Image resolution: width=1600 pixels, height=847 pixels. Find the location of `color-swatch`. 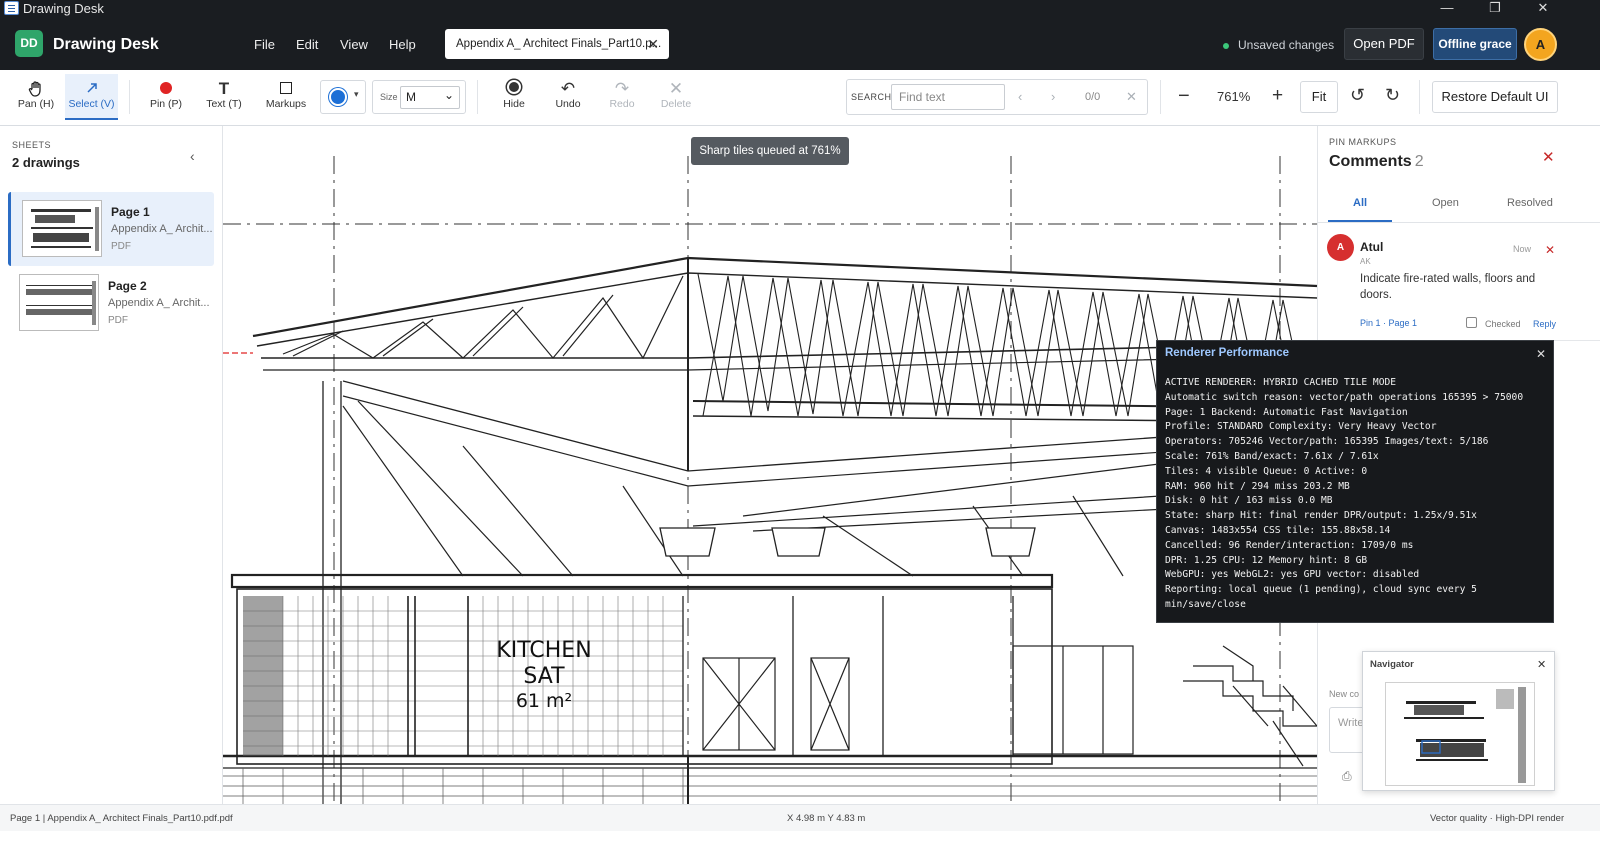

color-swatch is located at coordinates (338, 97).